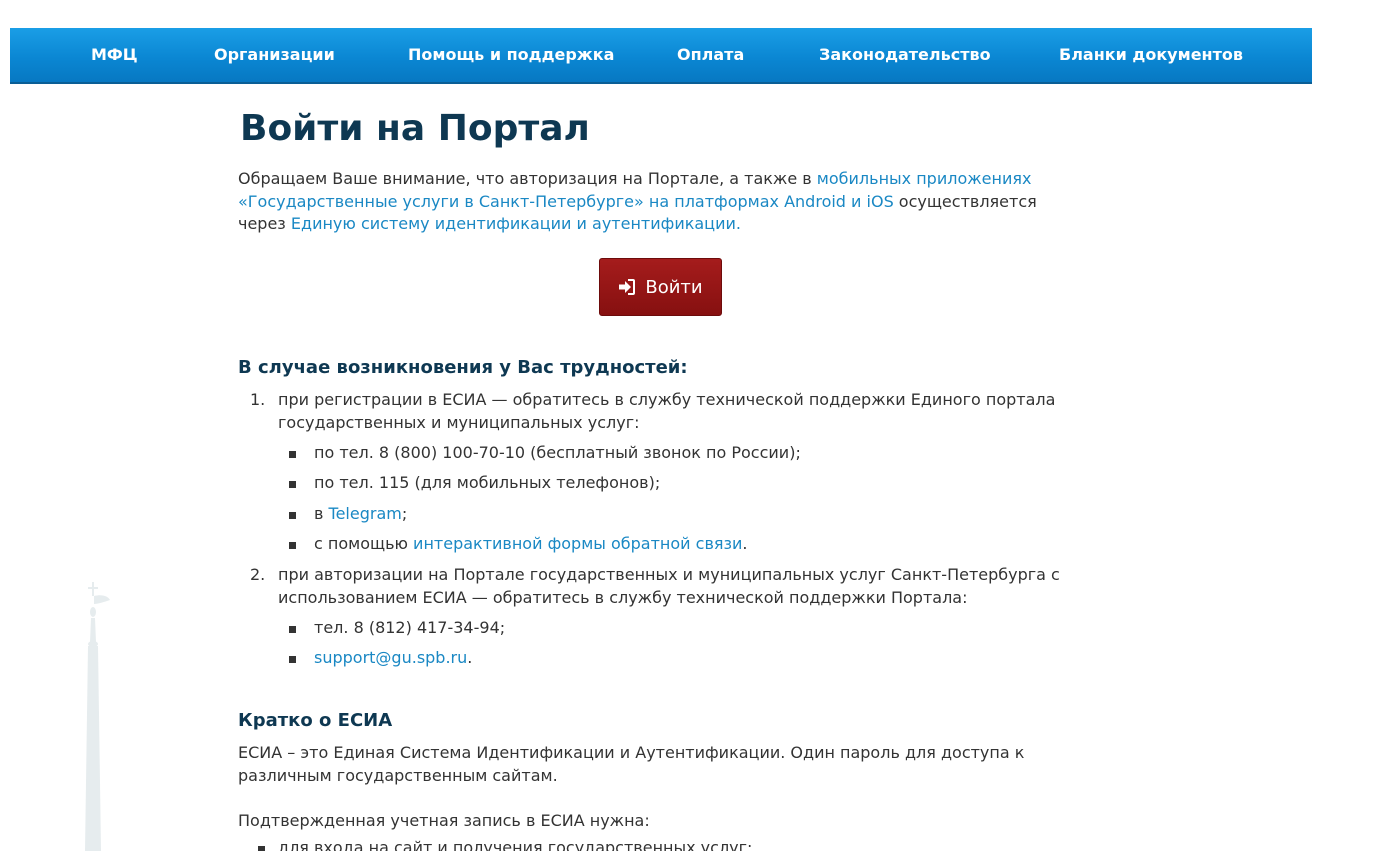  What do you see at coordinates (745, 543) in the screenshot?
I see `feedback-suffix: .` at bounding box center [745, 543].